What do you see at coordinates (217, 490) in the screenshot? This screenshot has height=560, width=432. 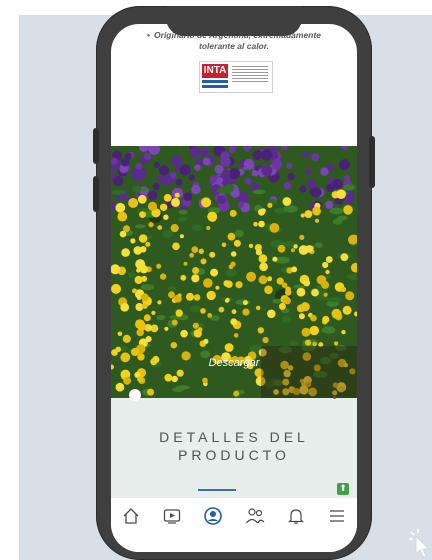 I see `active-tab-indicator` at bounding box center [217, 490].